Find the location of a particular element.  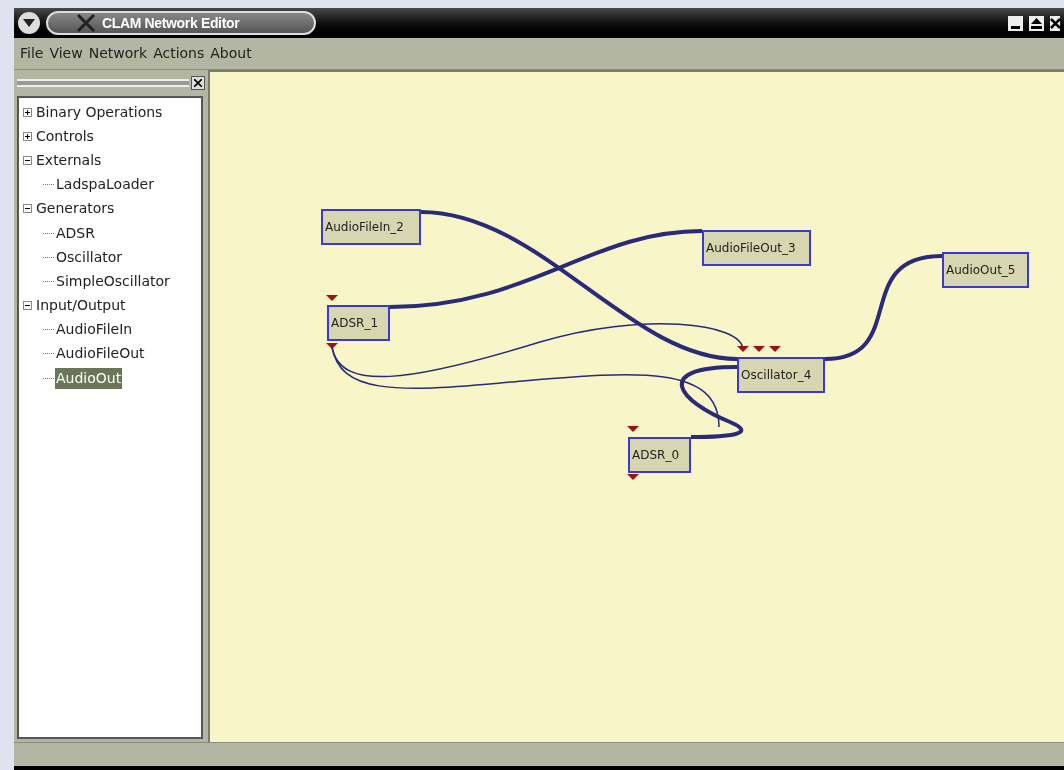

dock-handle is located at coordinates (103, 83).